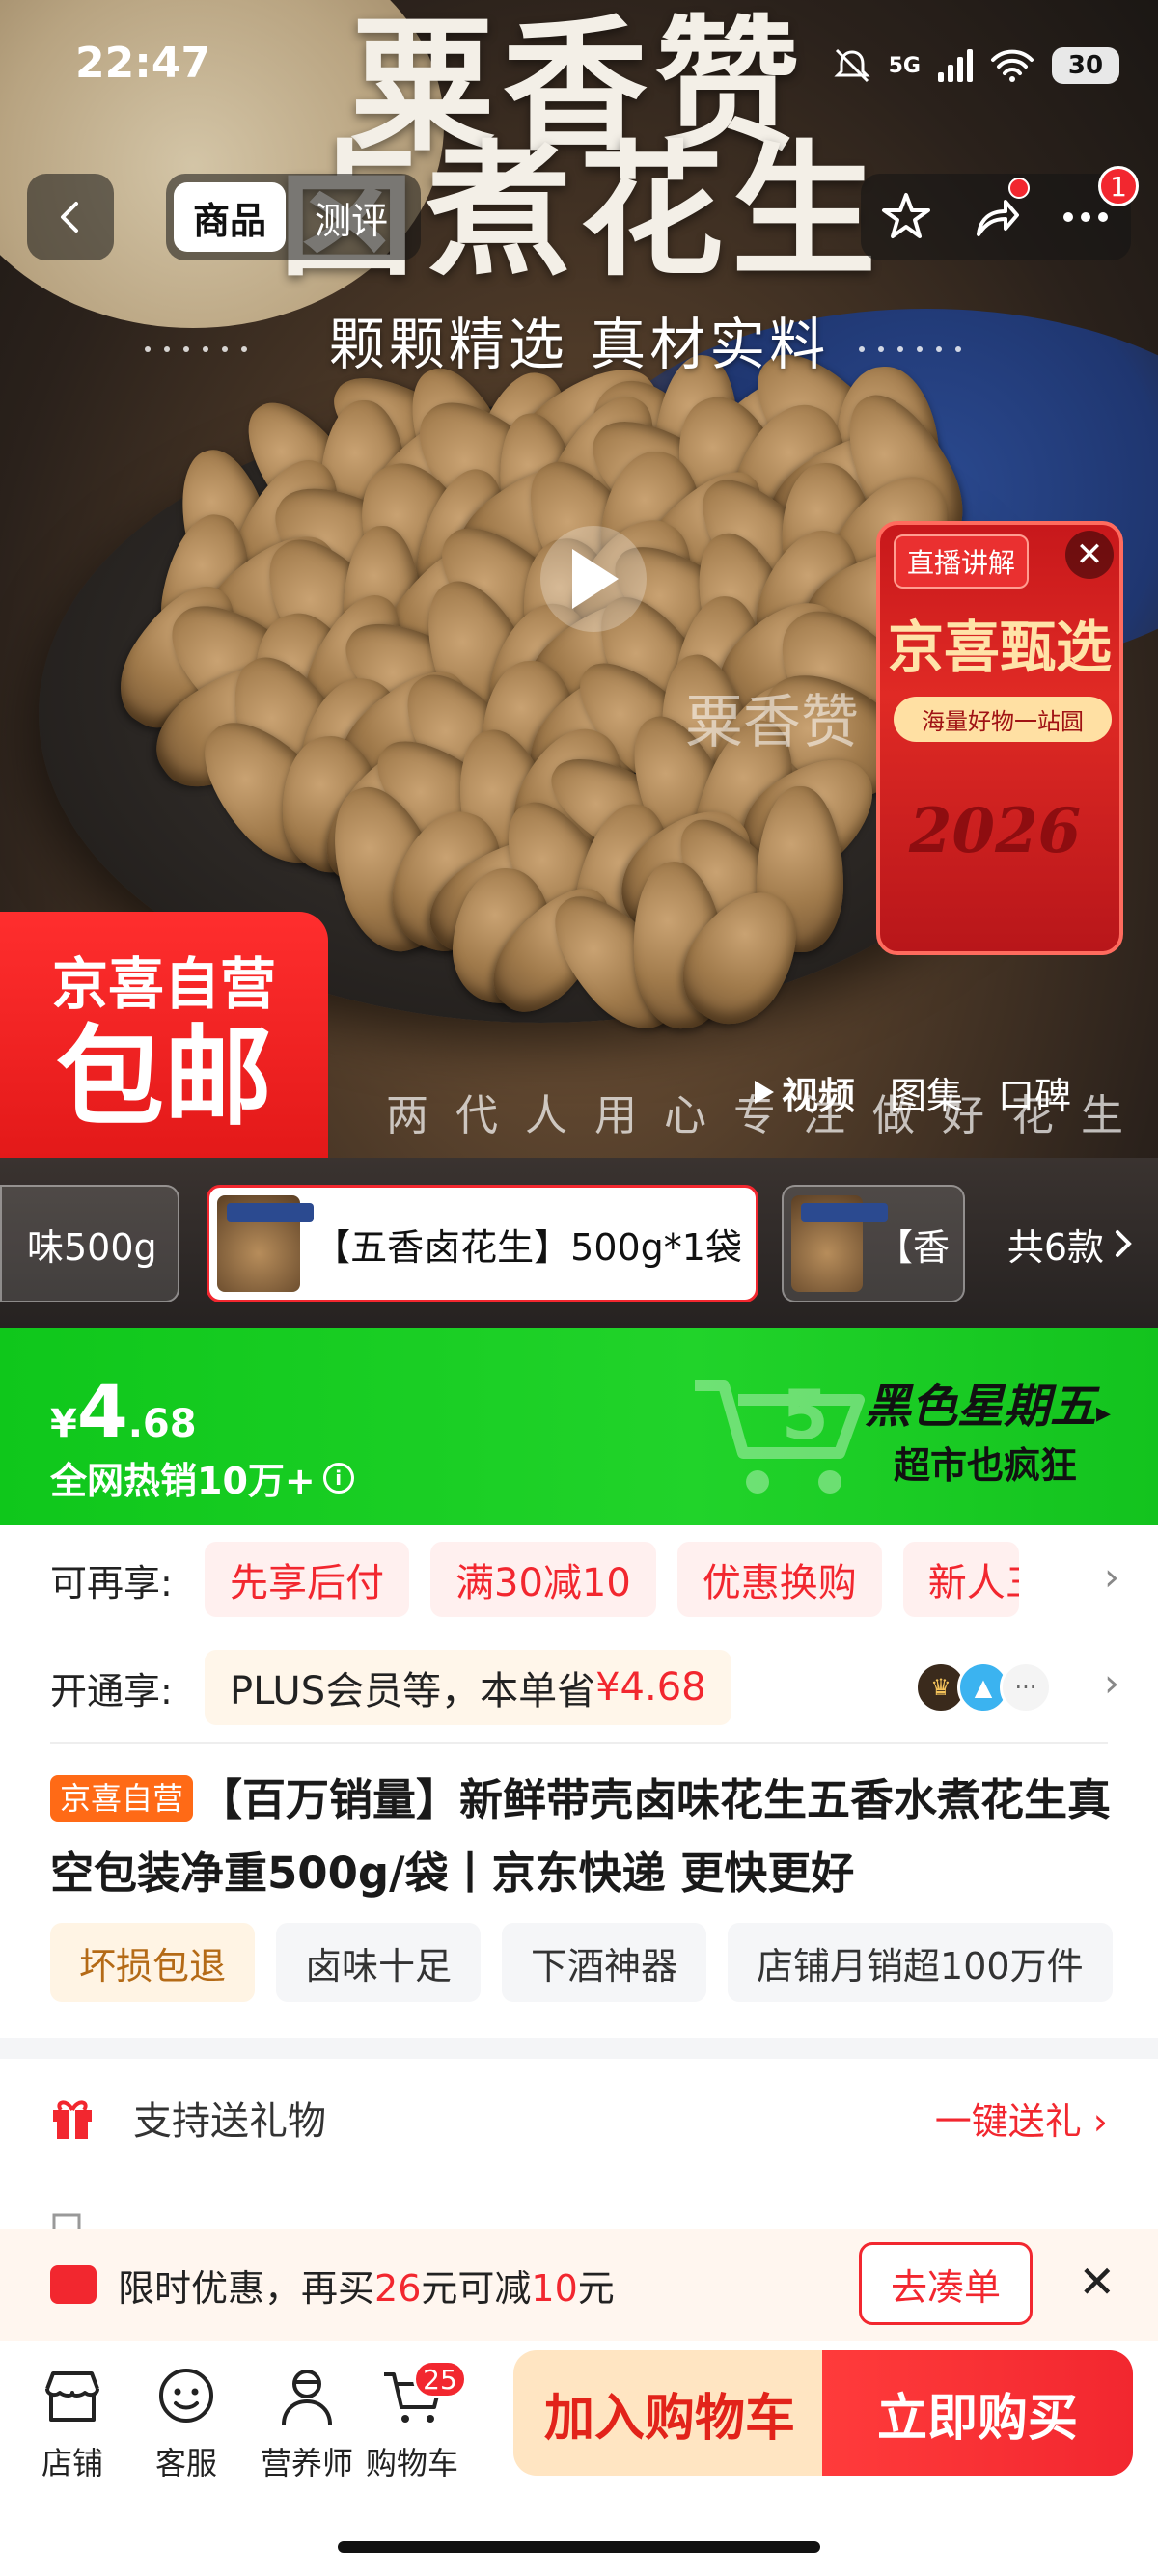  I want to click on store-label: 店铺, so click(72, 2463).